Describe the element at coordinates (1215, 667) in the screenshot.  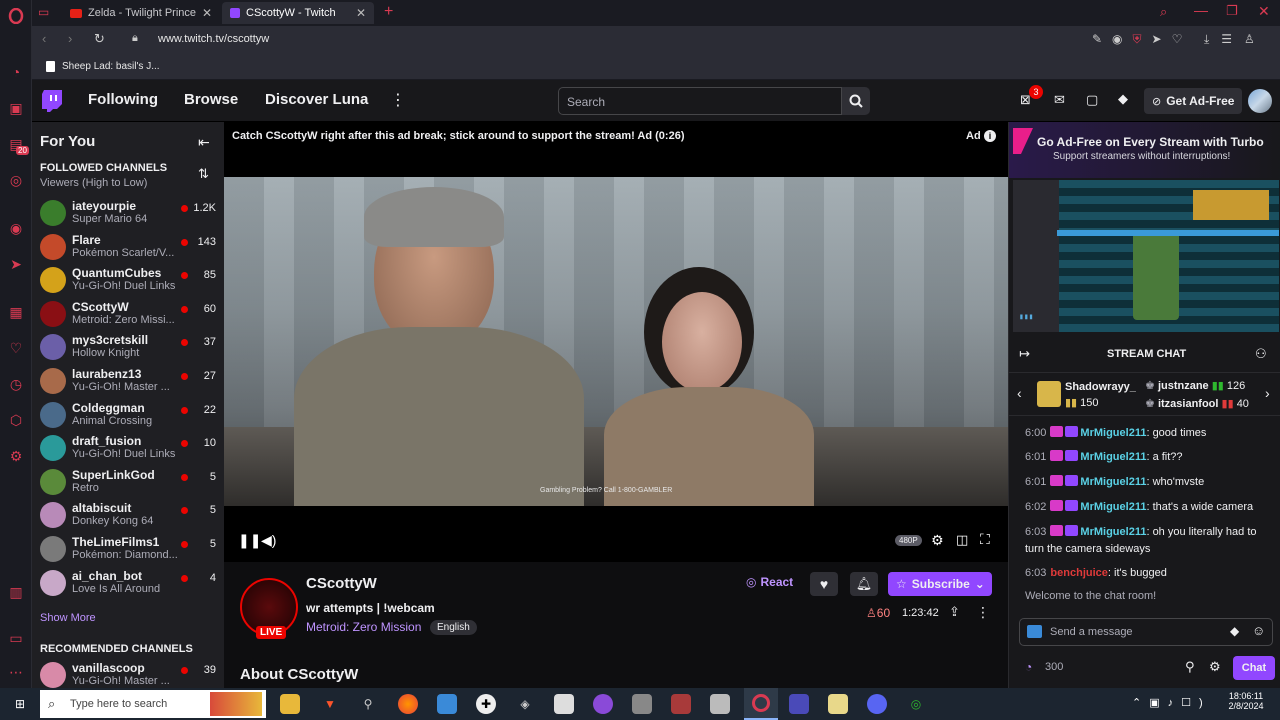
I see `chat-settings-icon: ⚙` at that location.